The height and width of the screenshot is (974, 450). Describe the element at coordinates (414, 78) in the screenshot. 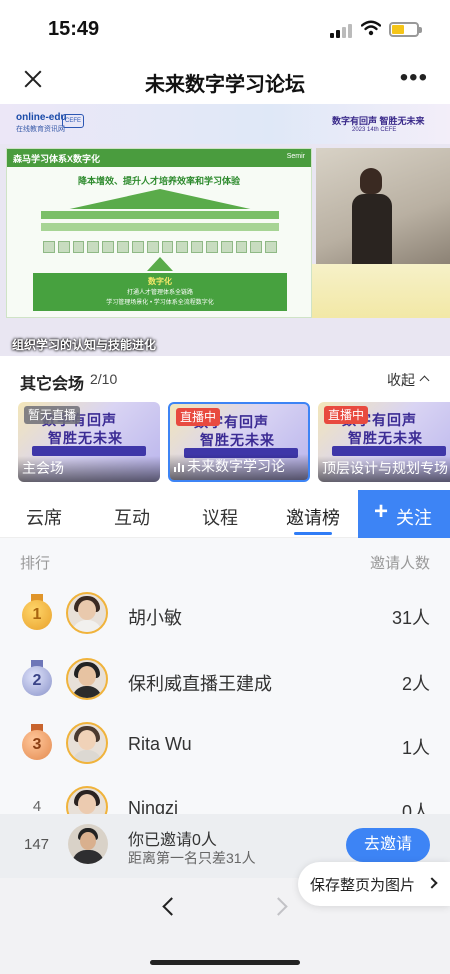

I see `more-options-icon: •••` at that location.